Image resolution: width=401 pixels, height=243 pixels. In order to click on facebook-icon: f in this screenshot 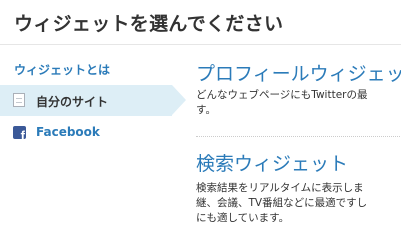, I will do `click(19, 132)`.